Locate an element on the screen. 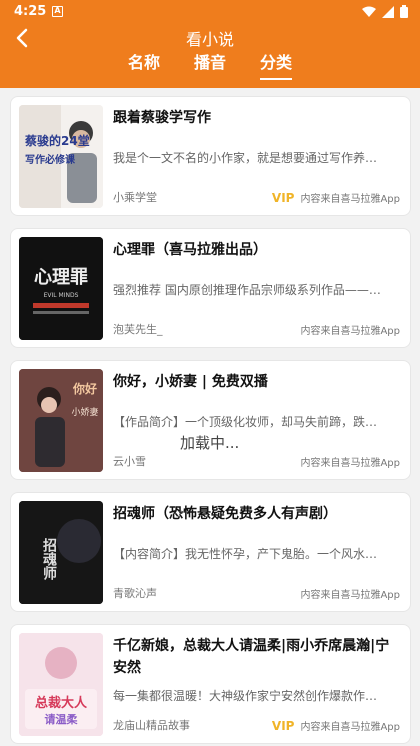 This screenshot has width=420, height=746. battery-icon is located at coordinates (404, 11).